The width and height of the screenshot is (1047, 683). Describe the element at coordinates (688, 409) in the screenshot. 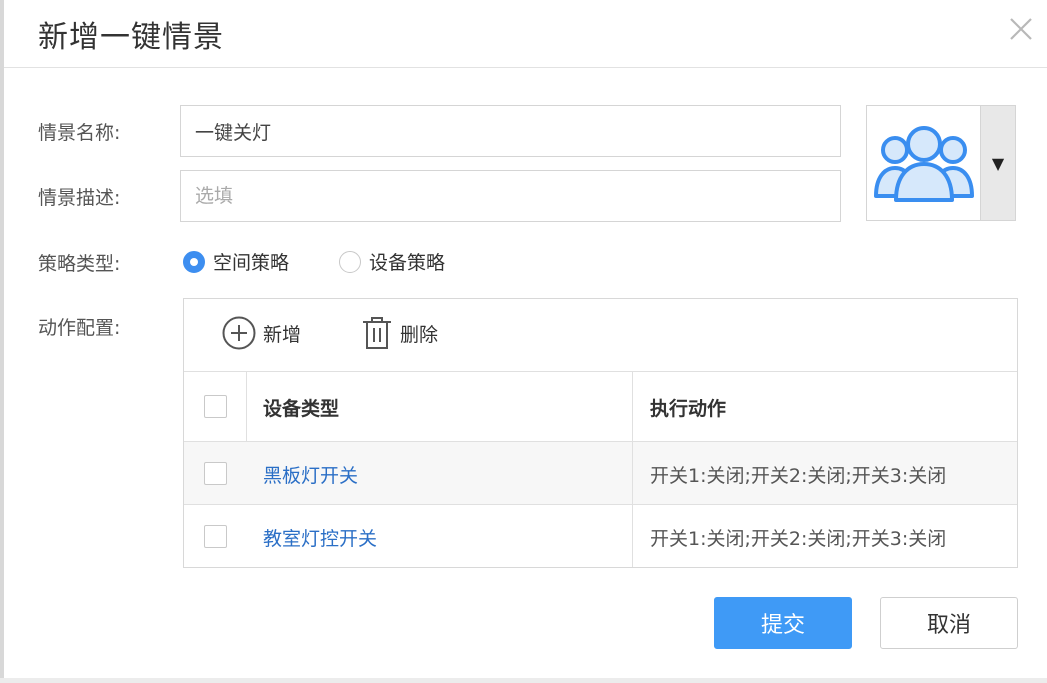

I see `column-header-action: 执行动作` at that location.